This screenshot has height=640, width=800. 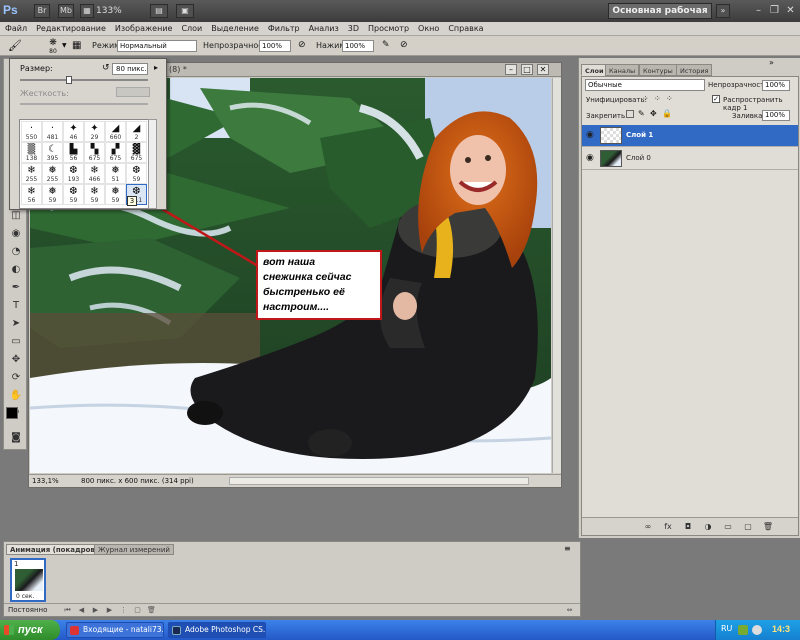 I want to click on first-frame-icon: ⏮, so click(x=67, y=610).